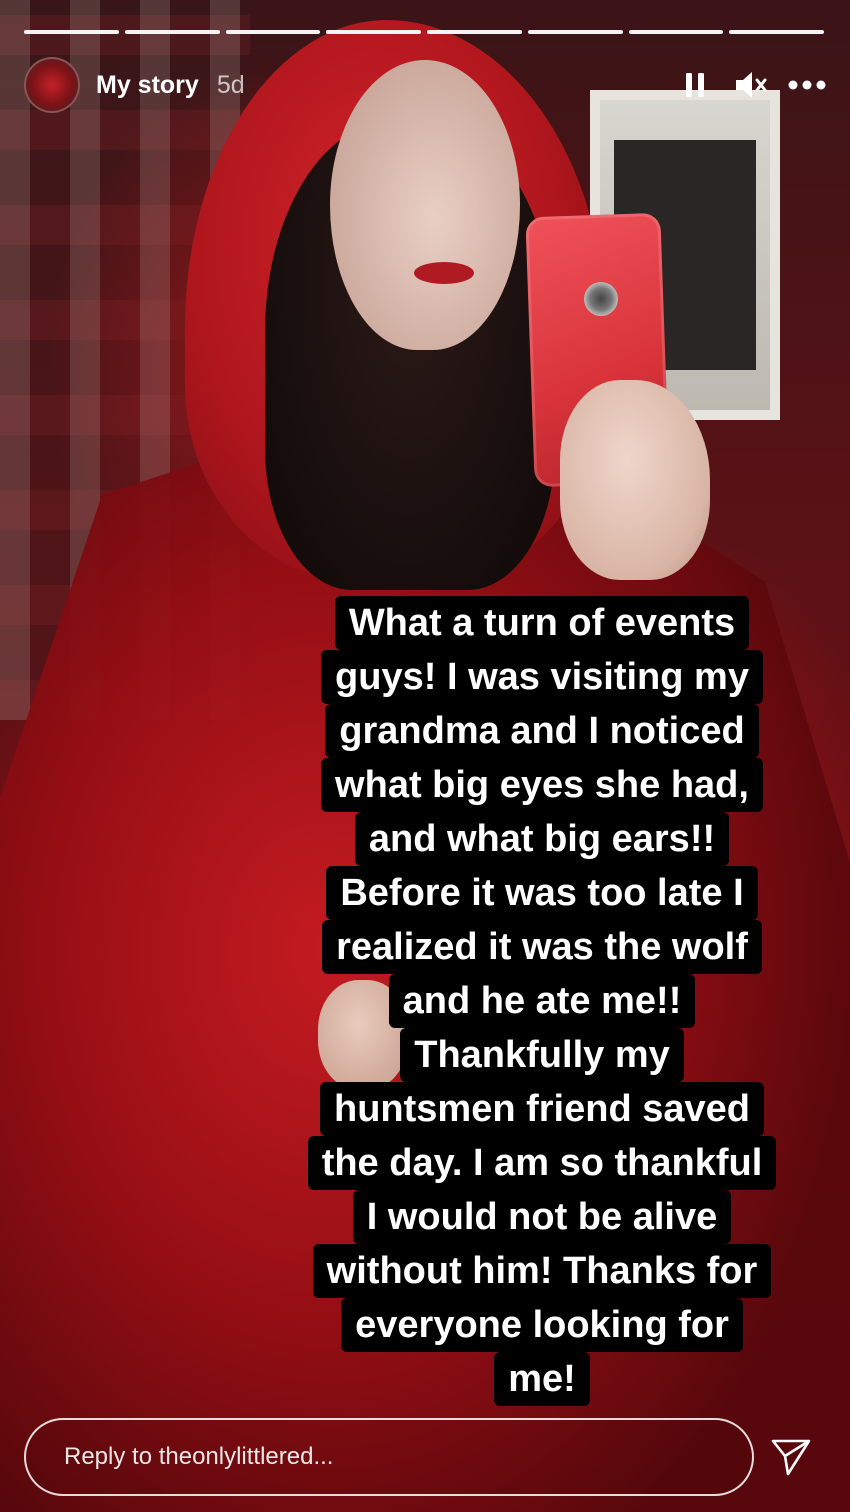 This screenshot has height=1512, width=850. I want to click on more-options-icon, so click(807, 85).